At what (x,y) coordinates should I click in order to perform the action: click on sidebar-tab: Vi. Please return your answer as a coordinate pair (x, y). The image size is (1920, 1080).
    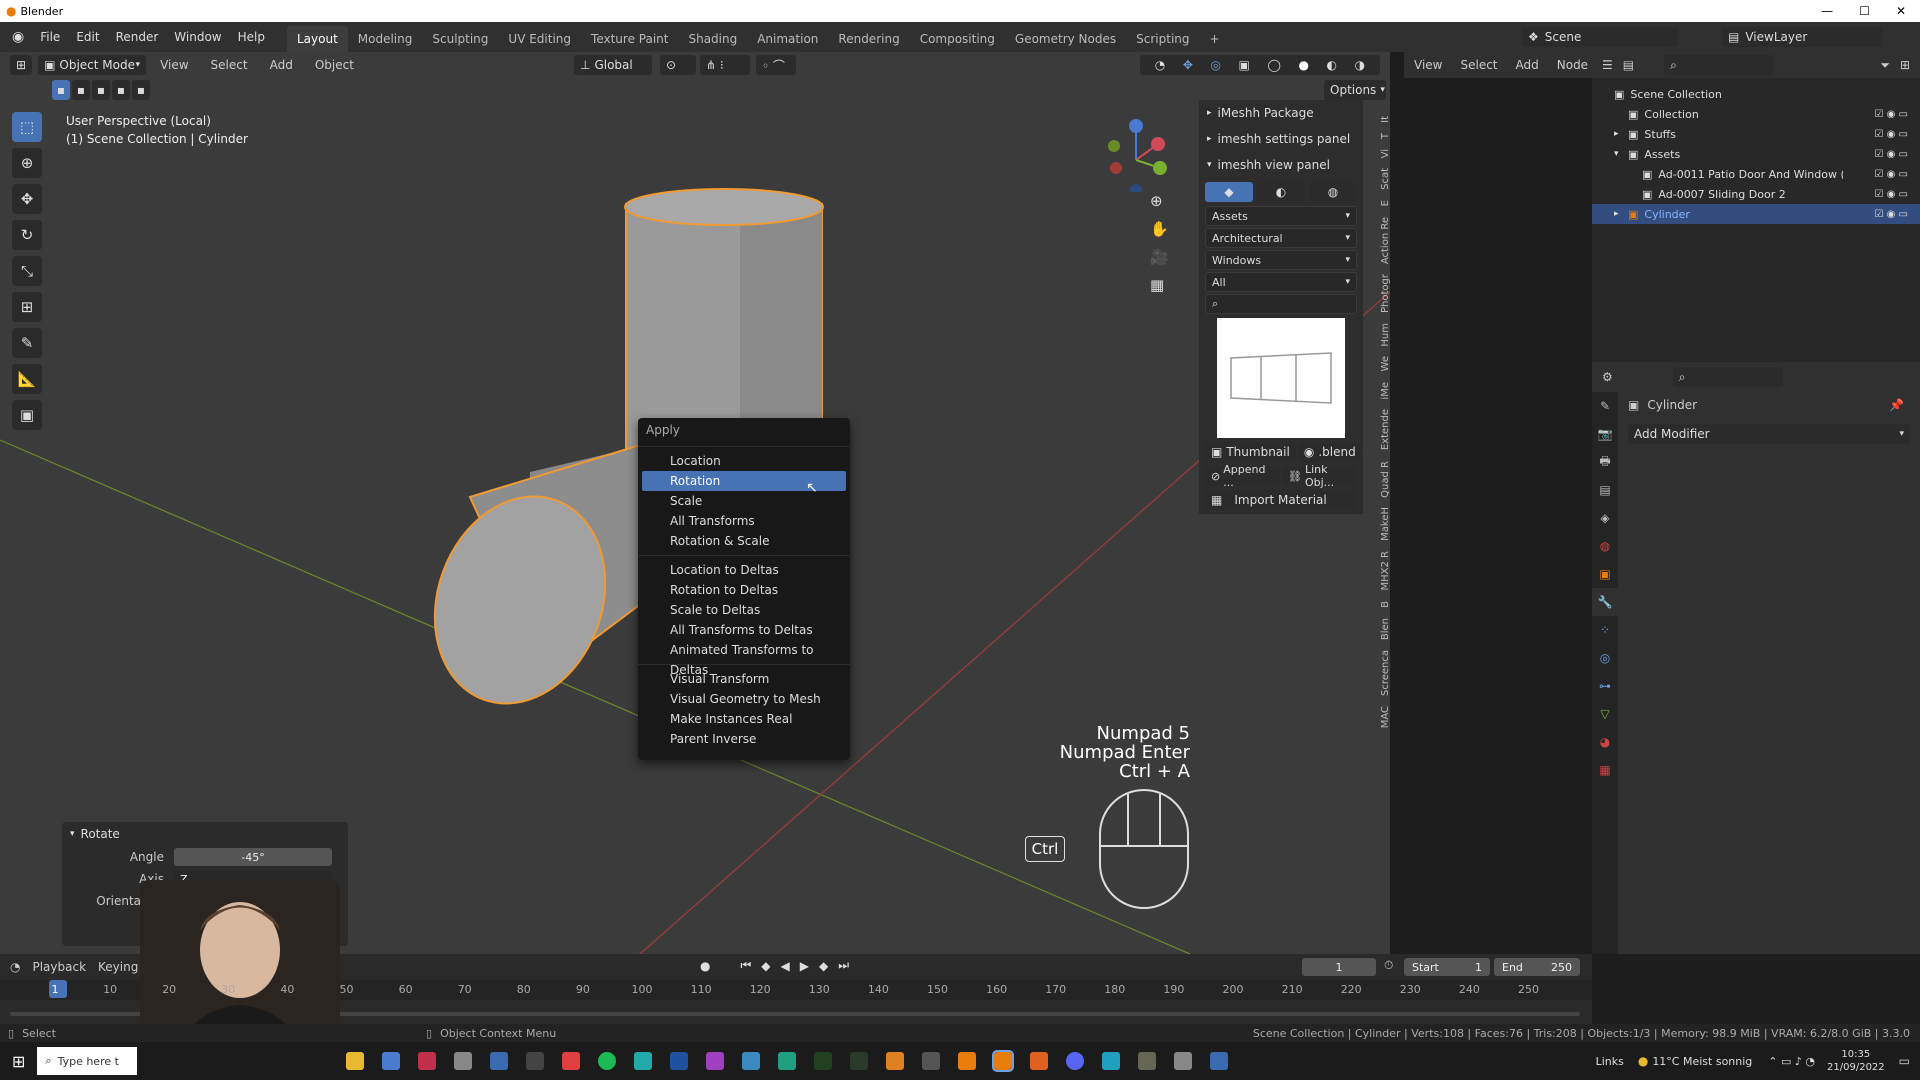
    Looking at the image, I should click on (1385, 153).